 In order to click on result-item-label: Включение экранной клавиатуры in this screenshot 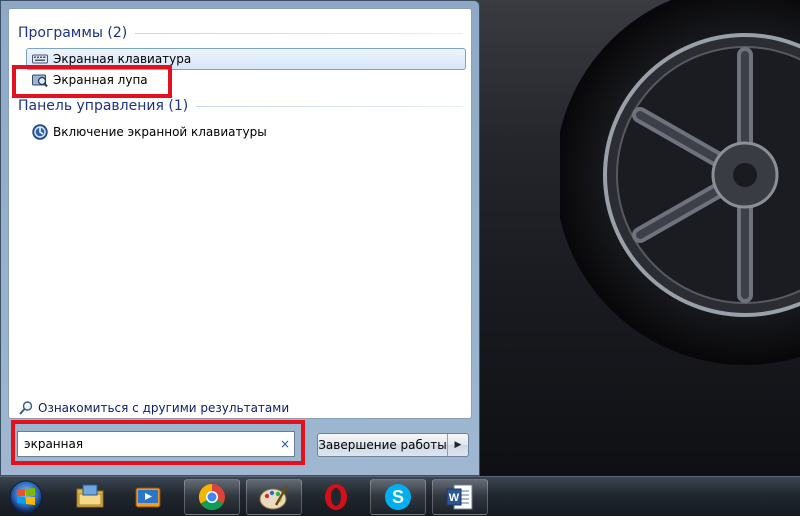, I will do `click(160, 132)`.